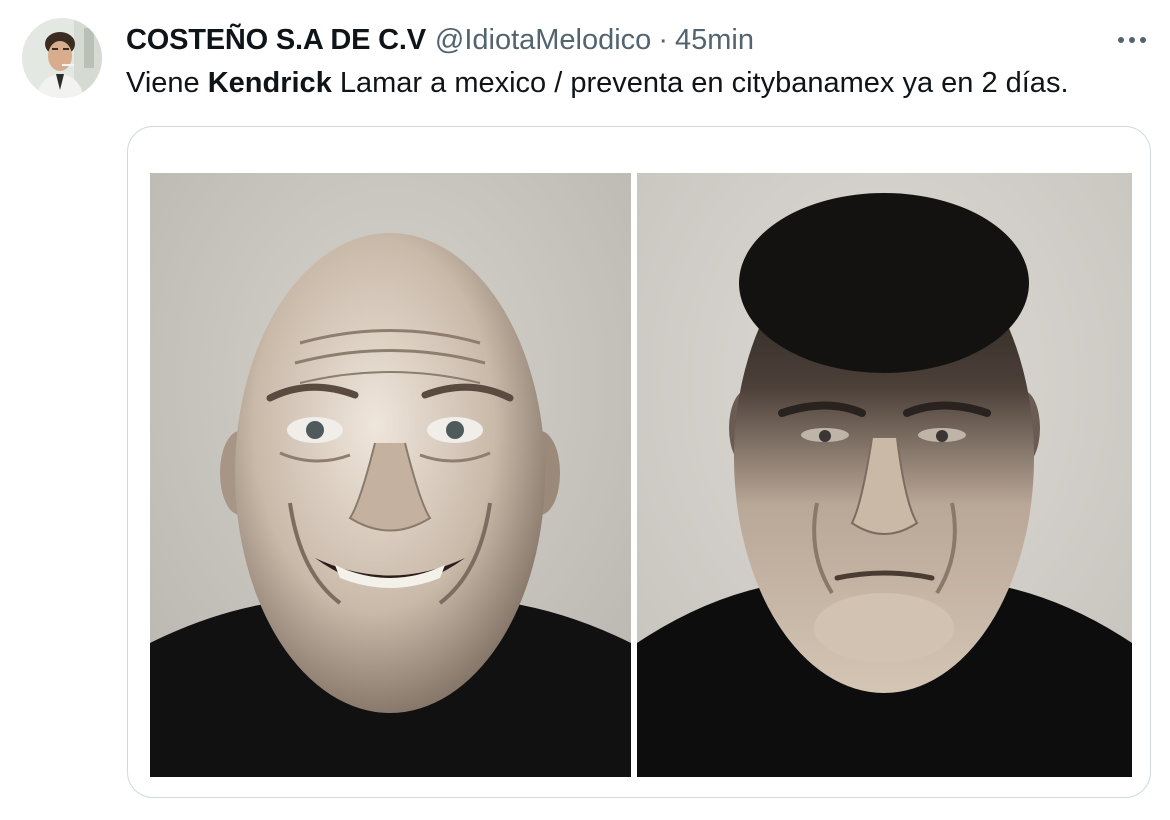 This screenshot has height=820, width=1170. Describe the element at coordinates (167, 83) in the screenshot. I see `tweet-text-part: Viene` at that location.